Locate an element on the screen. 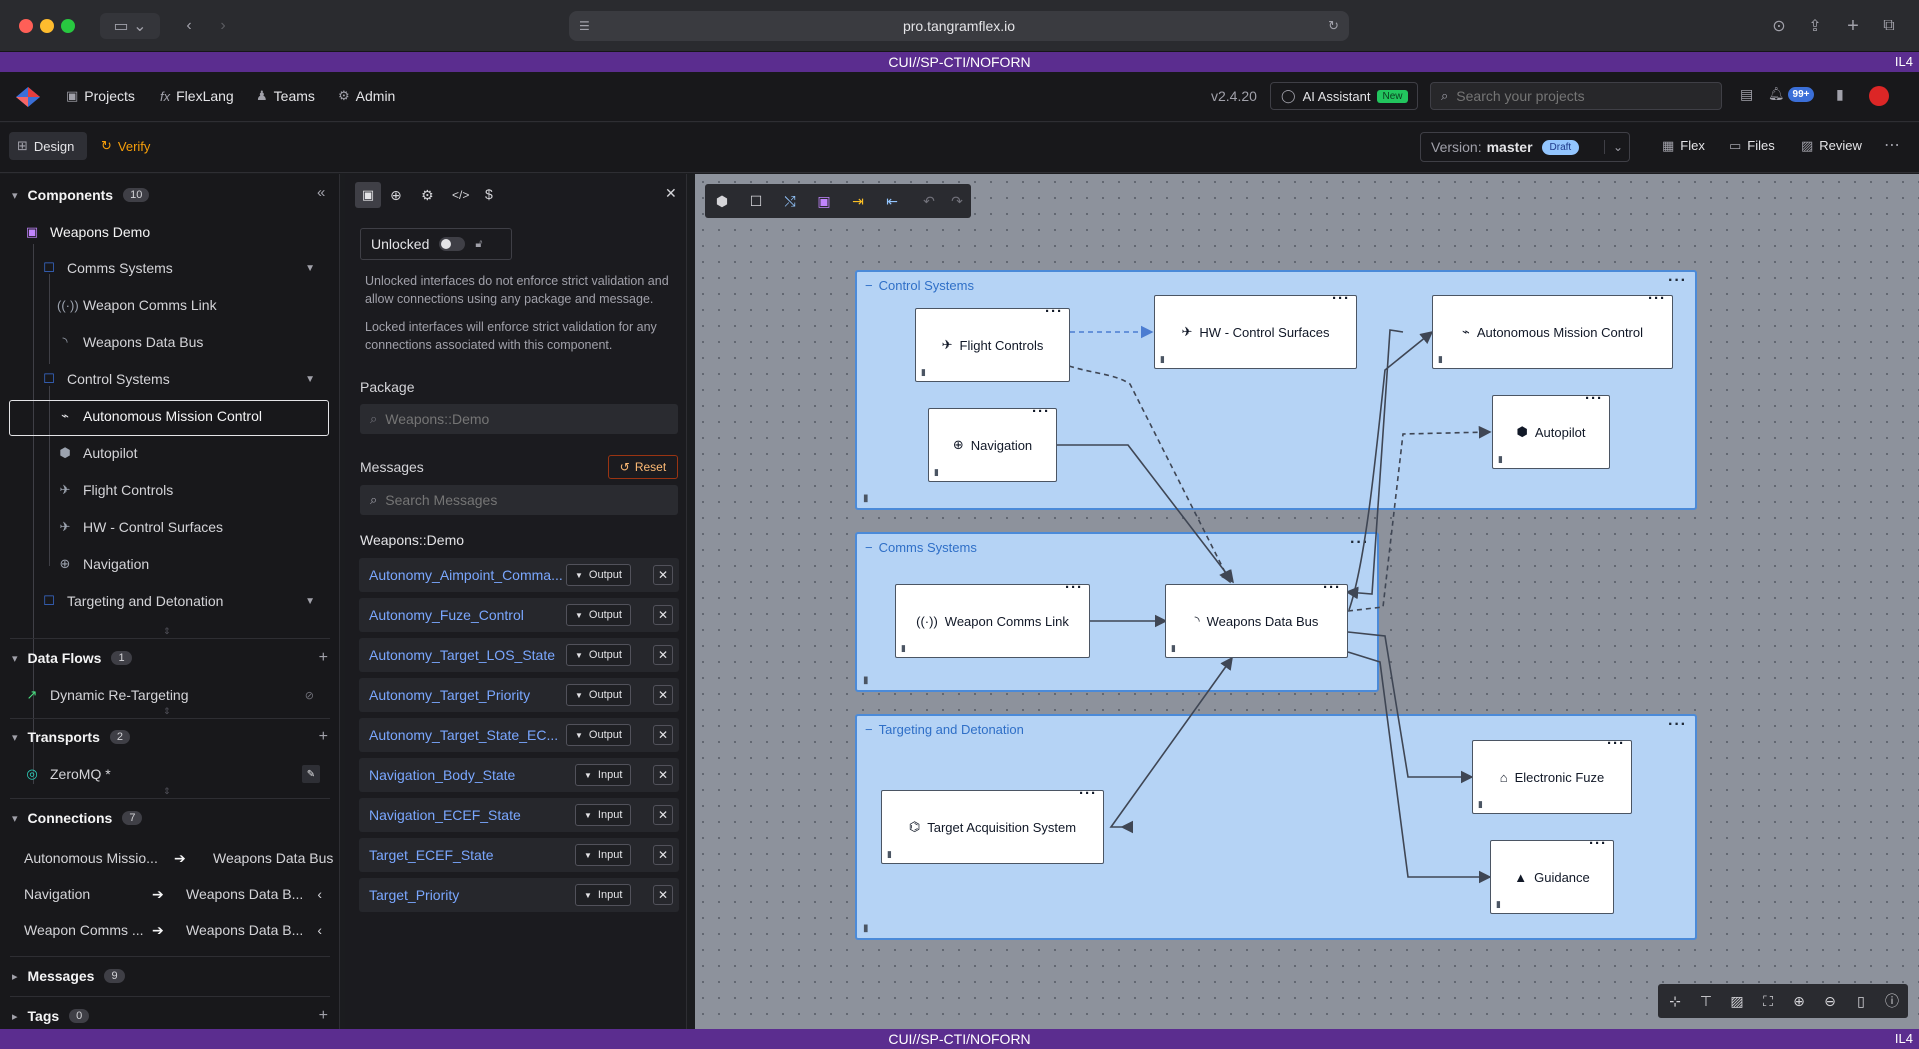  message-name: Autonomy_Fuze_Control is located at coordinates (469, 615).